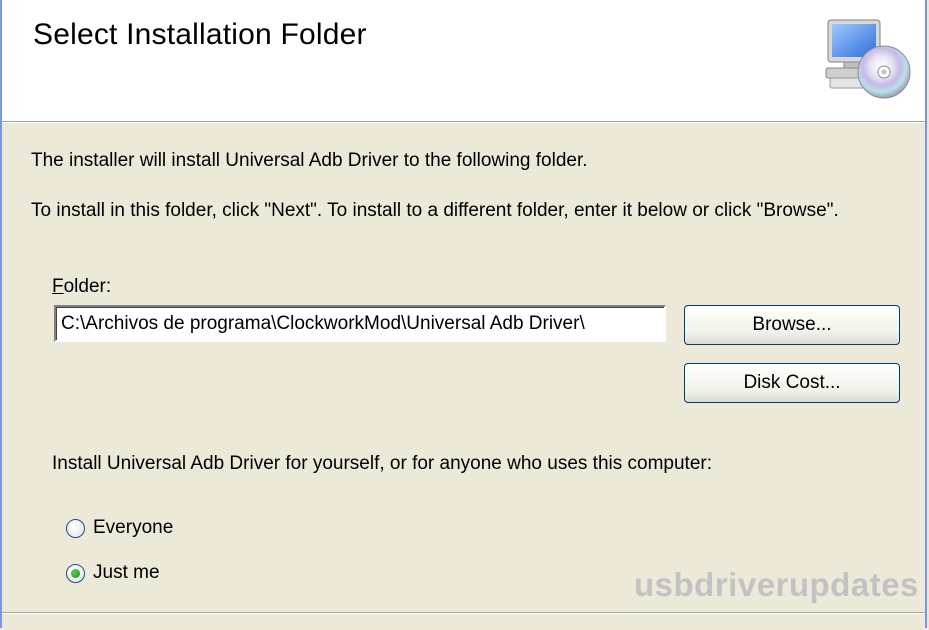 The image size is (929, 630). I want to click on folder-label-hotkey: F, so click(58, 286).